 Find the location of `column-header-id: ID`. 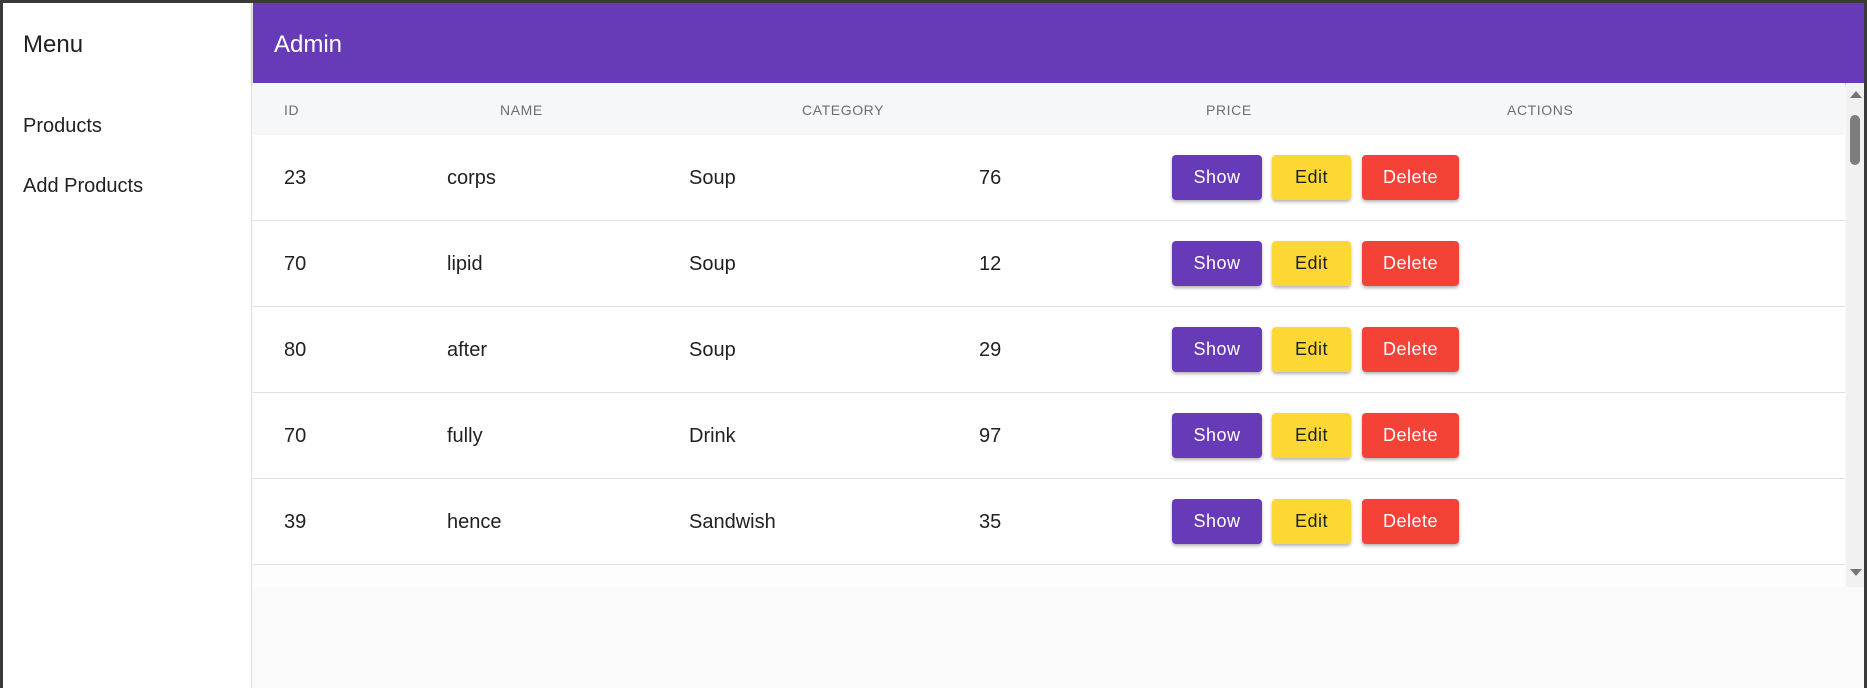

column-header-id: ID is located at coordinates (292, 110).